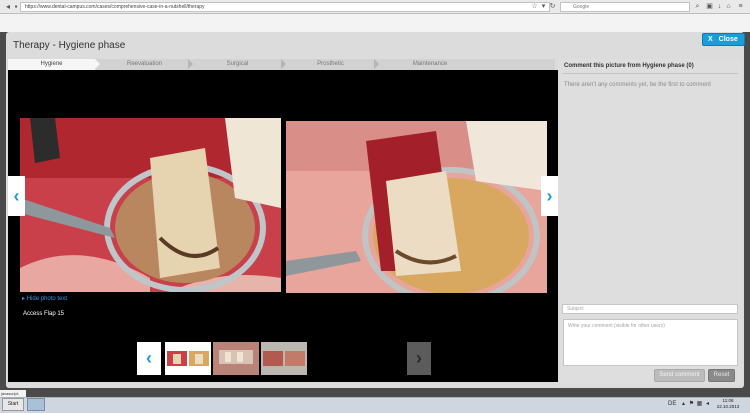 The width and height of the screenshot is (750, 413). Describe the element at coordinates (51, 64) in the screenshot. I see `tab-hygiene: Hygiene` at that location.